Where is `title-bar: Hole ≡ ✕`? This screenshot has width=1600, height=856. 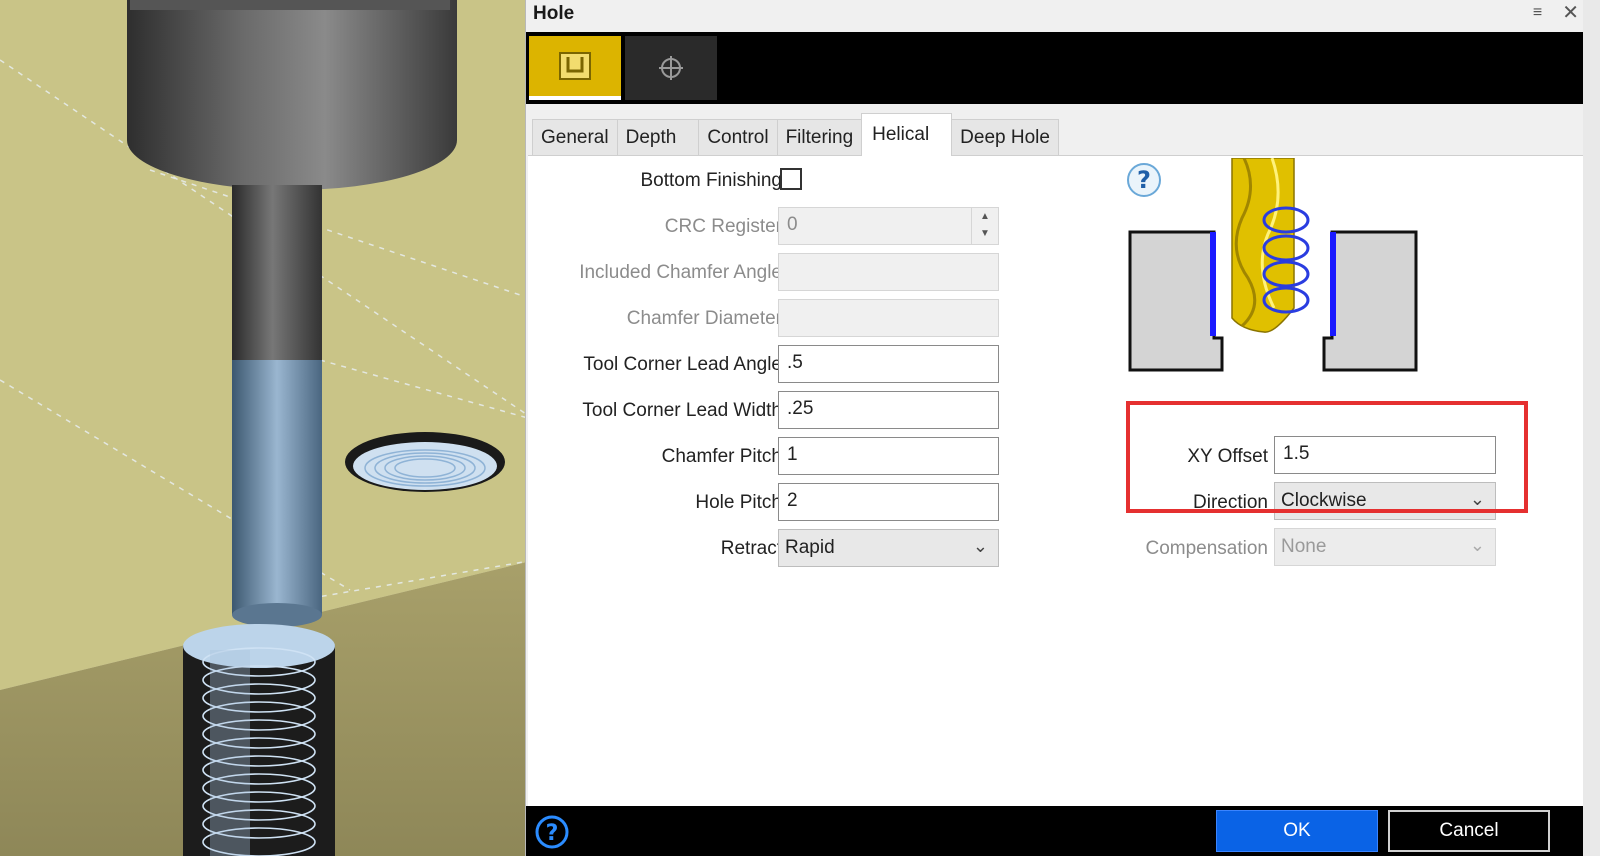 title-bar: Hole ≡ ✕ is located at coordinates (1063, 15).